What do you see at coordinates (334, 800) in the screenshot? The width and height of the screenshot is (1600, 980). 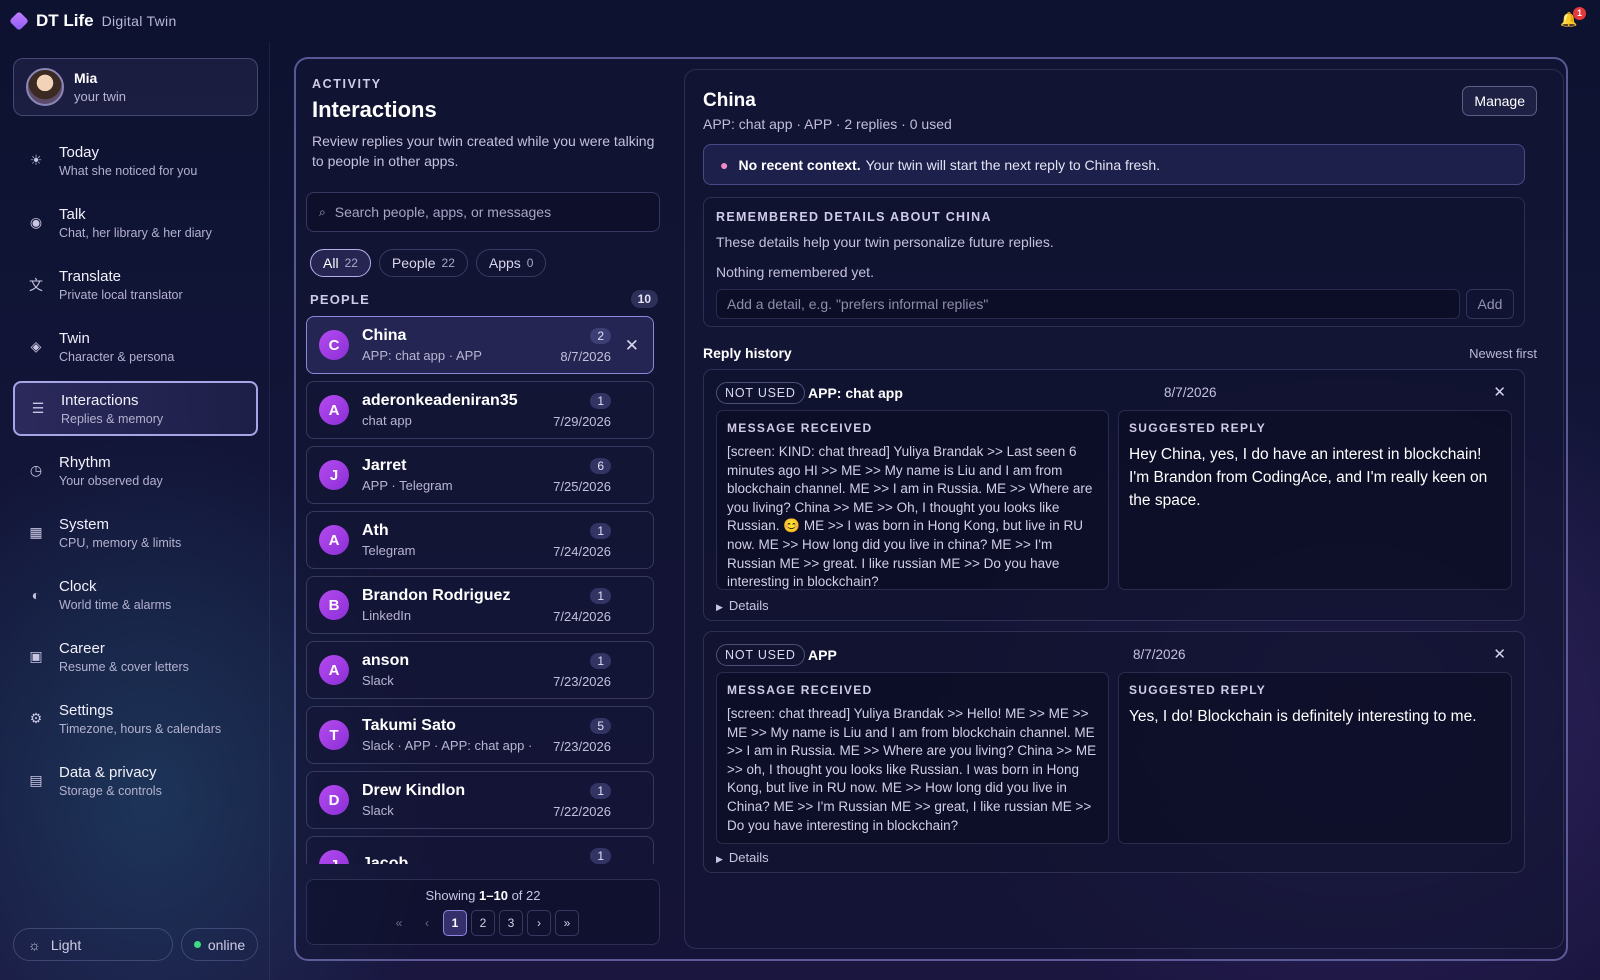 I see `avatar: D` at bounding box center [334, 800].